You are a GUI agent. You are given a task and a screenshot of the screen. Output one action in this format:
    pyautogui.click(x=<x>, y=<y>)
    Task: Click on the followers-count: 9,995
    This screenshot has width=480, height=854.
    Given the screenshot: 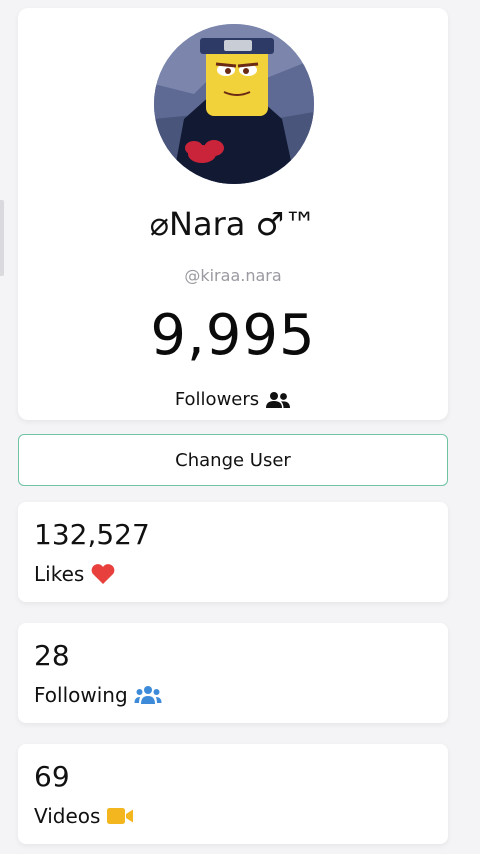 What is the action you would take?
    pyautogui.click(x=233, y=335)
    